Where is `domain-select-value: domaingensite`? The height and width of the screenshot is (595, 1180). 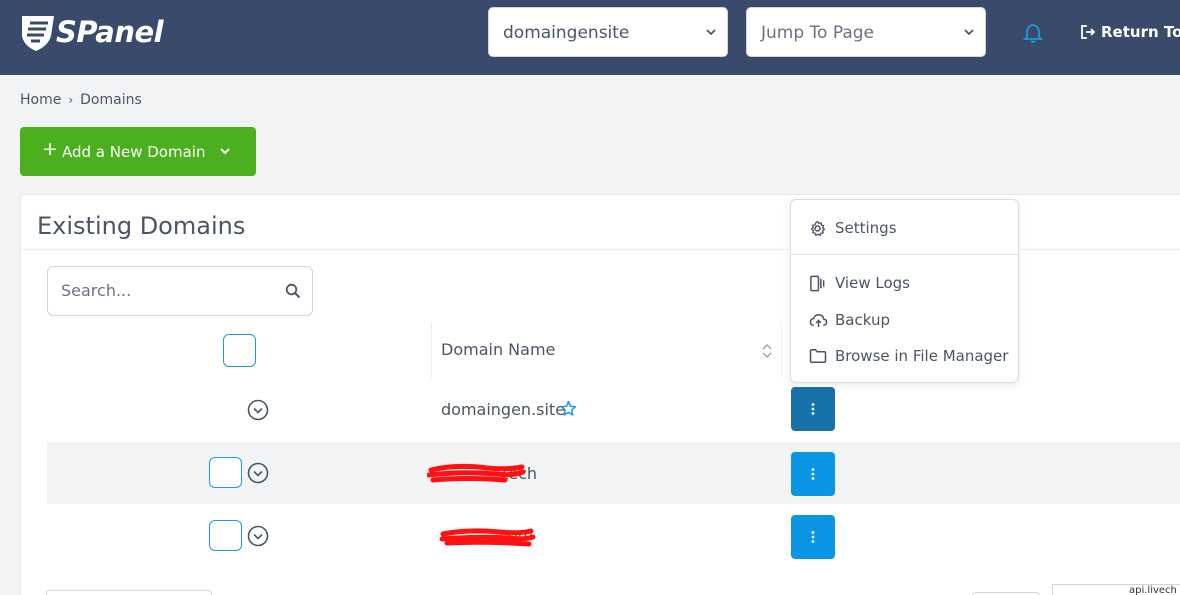 domain-select-value: domaingensite is located at coordinates (566, 33).